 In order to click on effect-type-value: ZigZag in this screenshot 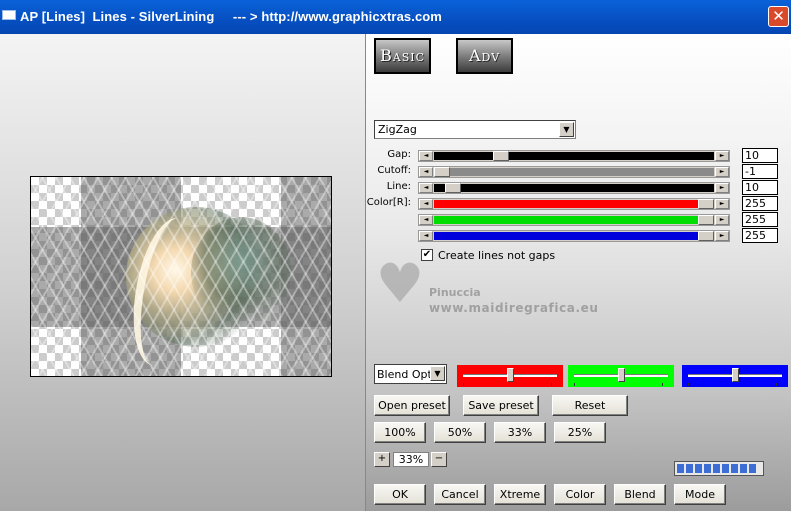, I will do `click(397, 129)`.